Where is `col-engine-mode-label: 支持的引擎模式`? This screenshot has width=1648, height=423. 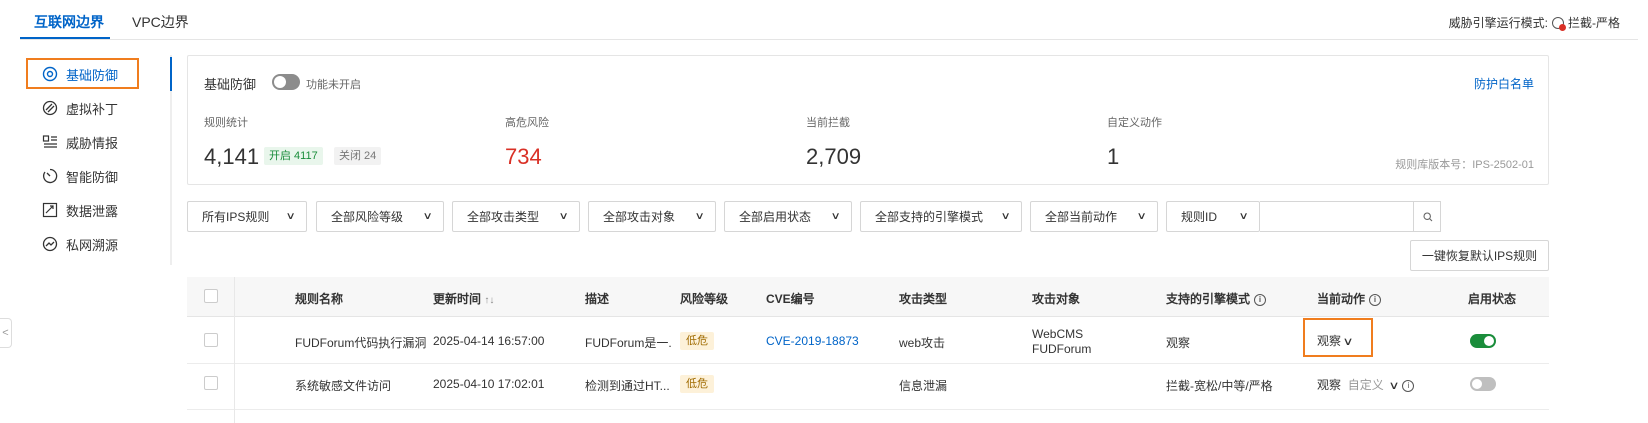
col-engine-mode-label: 支持的引擎模式 is located at coordinates (1208, 299).